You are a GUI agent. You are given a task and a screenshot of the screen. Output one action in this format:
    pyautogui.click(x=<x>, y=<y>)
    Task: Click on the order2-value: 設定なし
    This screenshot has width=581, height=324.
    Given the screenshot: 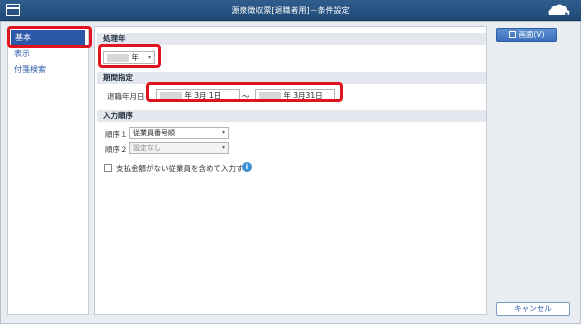 What is the action you would take?
    pyautogui.click(x=147, y=148)
    